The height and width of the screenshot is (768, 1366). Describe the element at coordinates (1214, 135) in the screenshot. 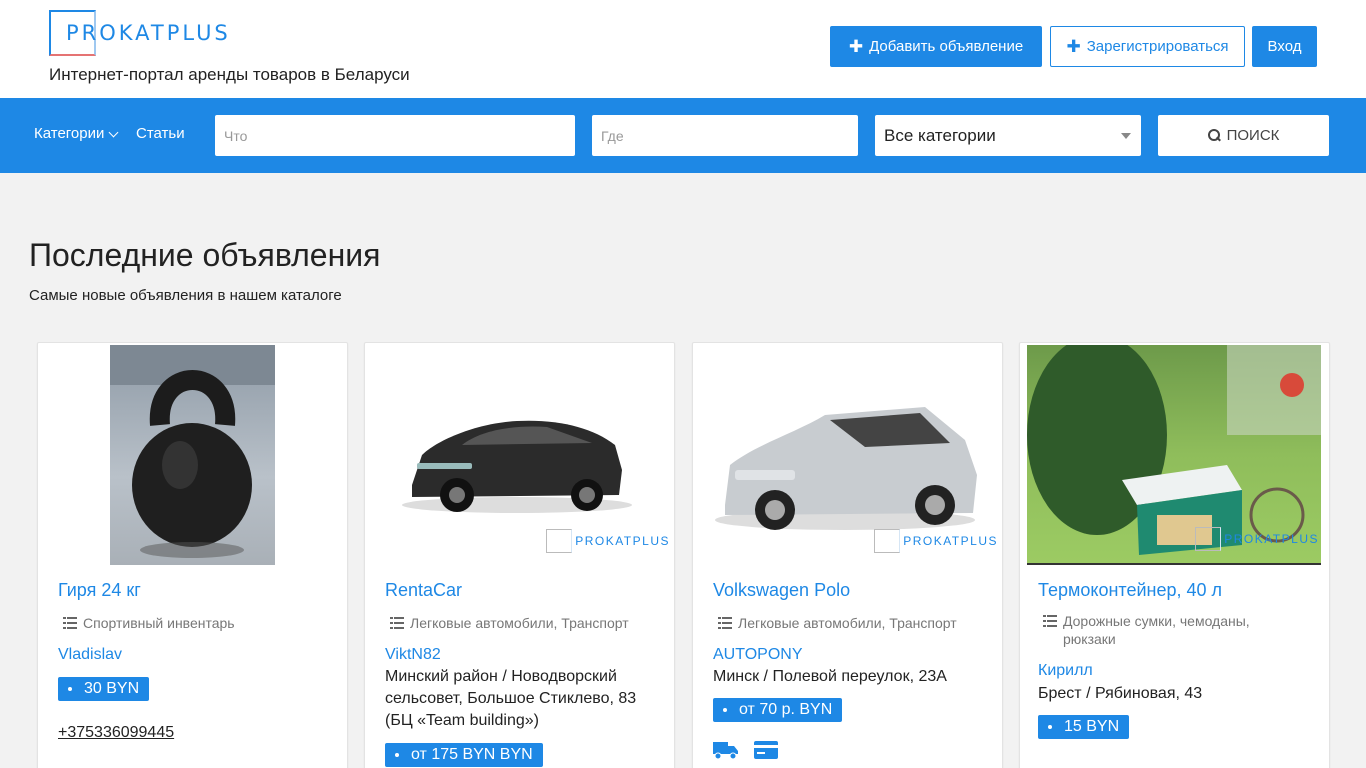

I see `search-icon` at that location.